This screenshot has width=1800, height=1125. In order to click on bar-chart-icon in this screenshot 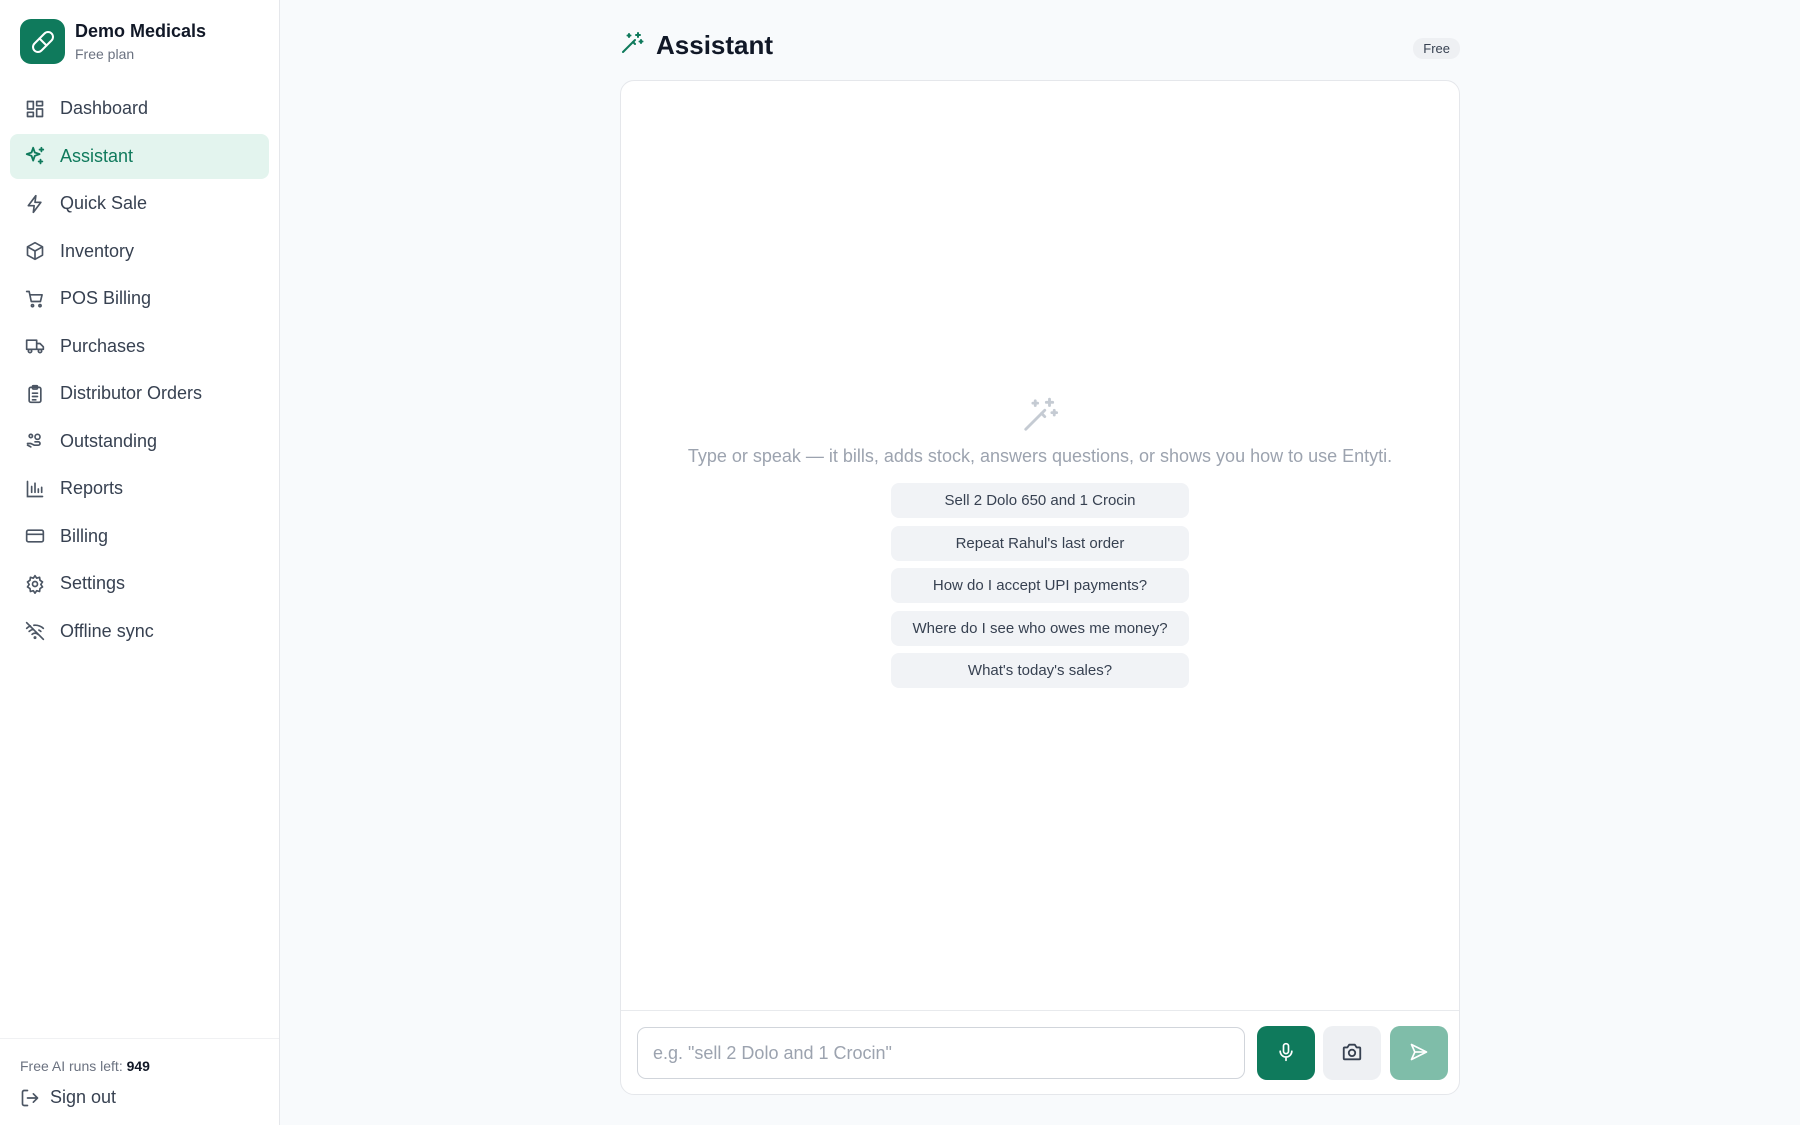, I will do `click(35, 489)`.